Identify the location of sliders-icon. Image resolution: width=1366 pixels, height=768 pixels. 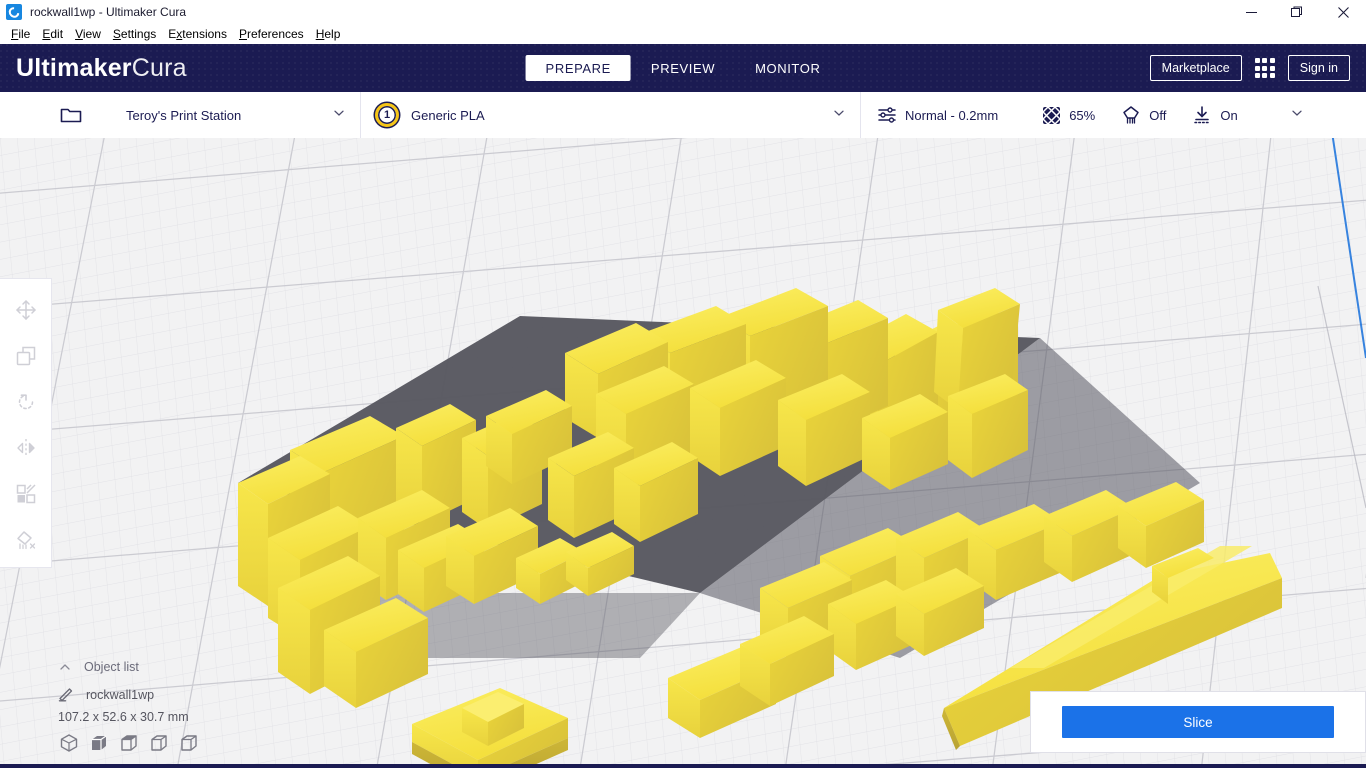
(887, 115).